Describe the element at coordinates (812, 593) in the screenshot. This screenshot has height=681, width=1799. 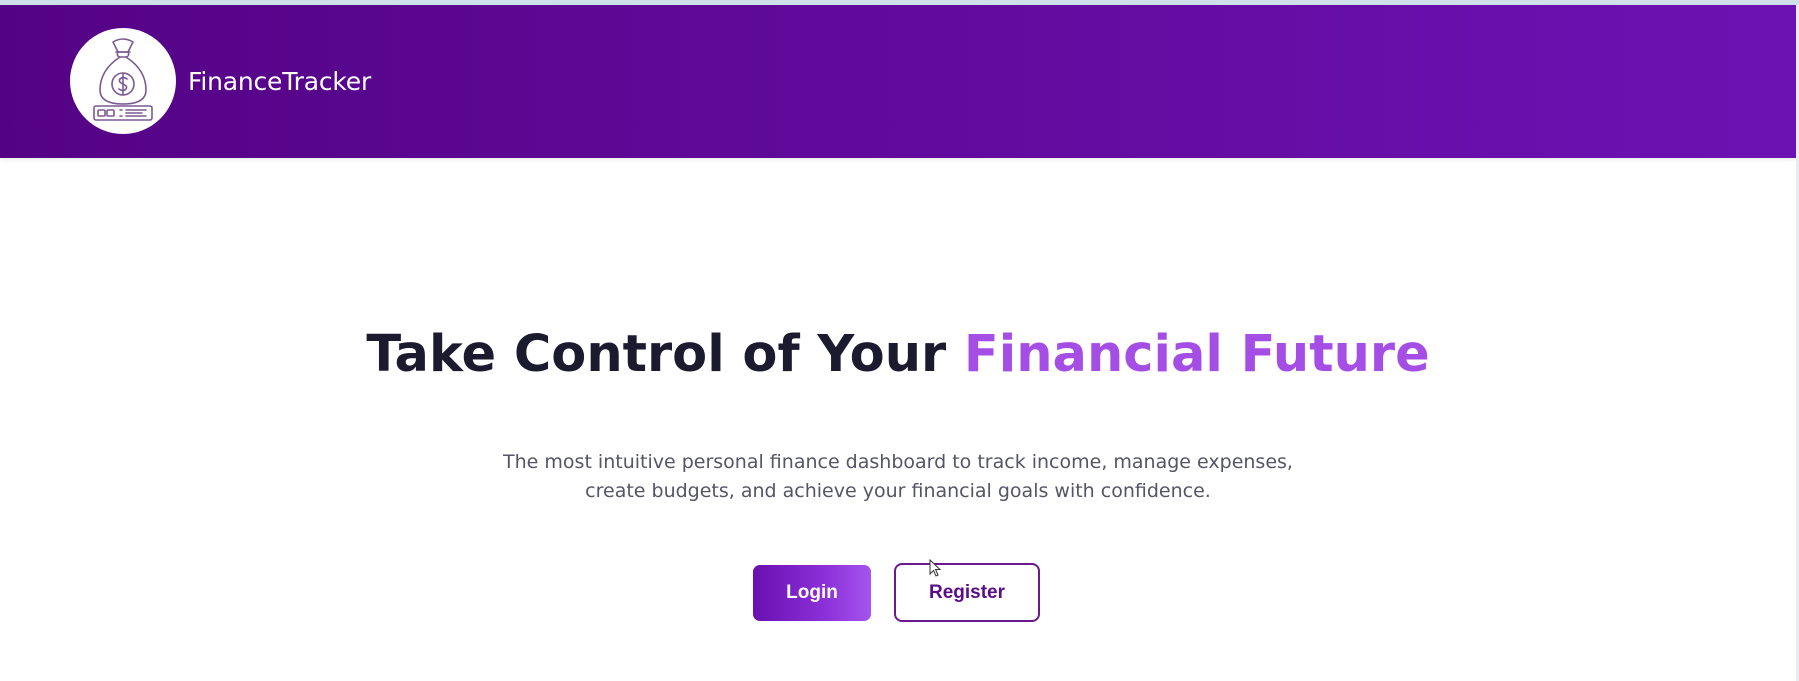
I see `login-button: Login` at that location.